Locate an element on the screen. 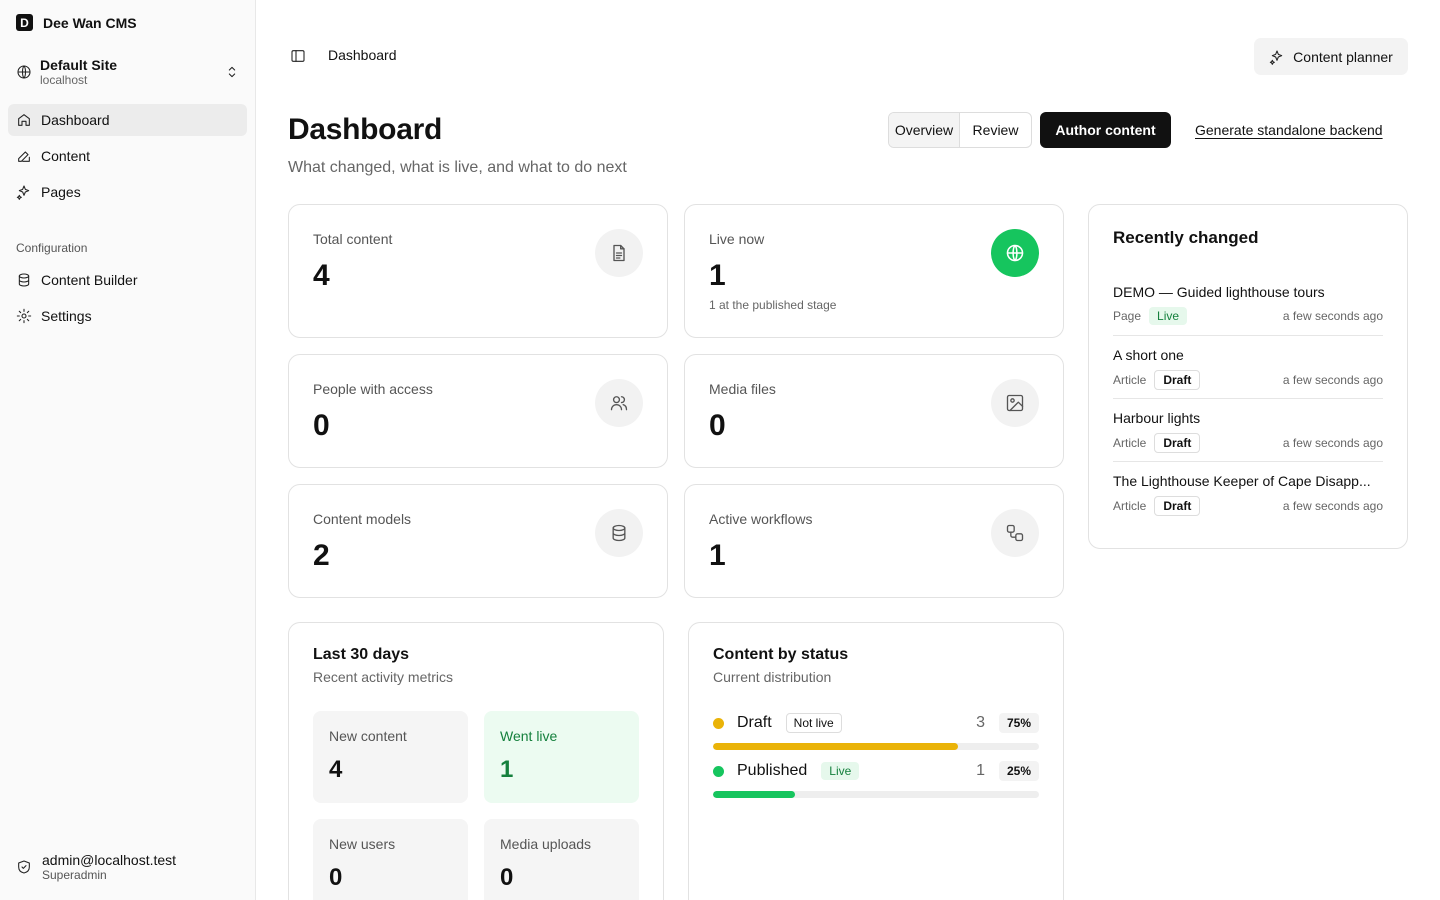  home-icon is located at coordinates (24, 120).